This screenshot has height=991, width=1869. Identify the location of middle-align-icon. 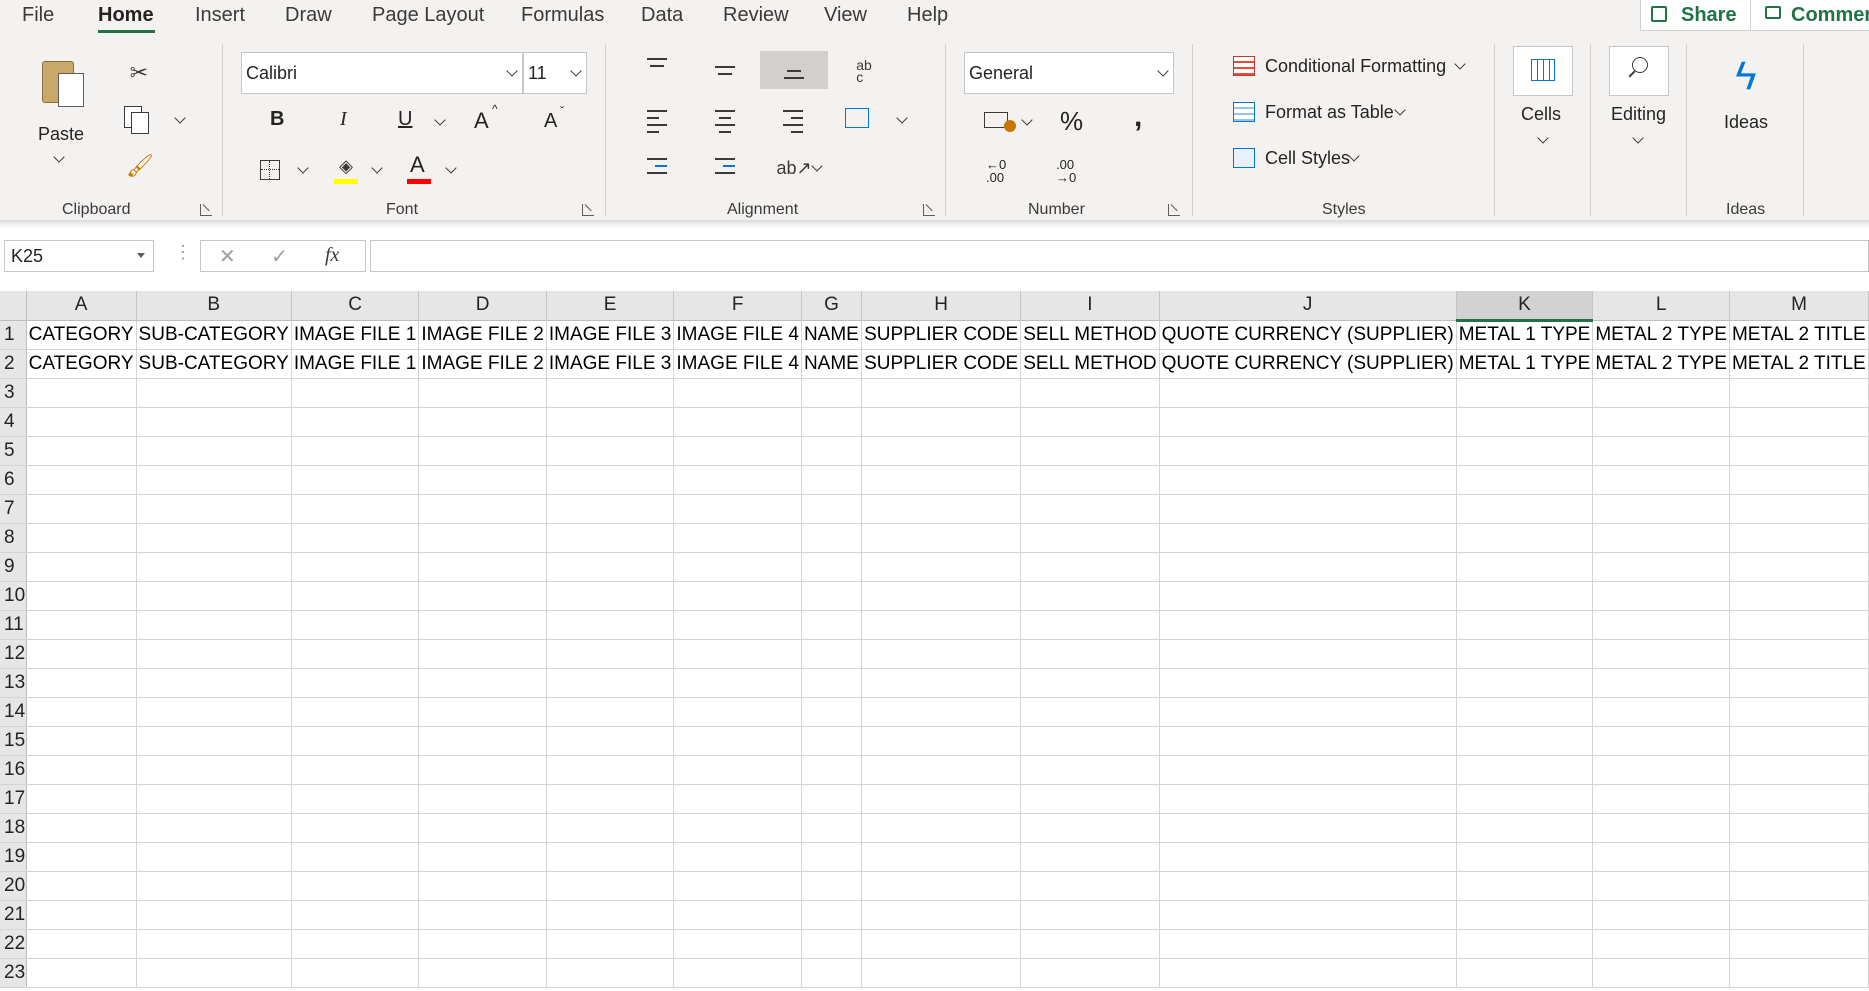
(725, 73).